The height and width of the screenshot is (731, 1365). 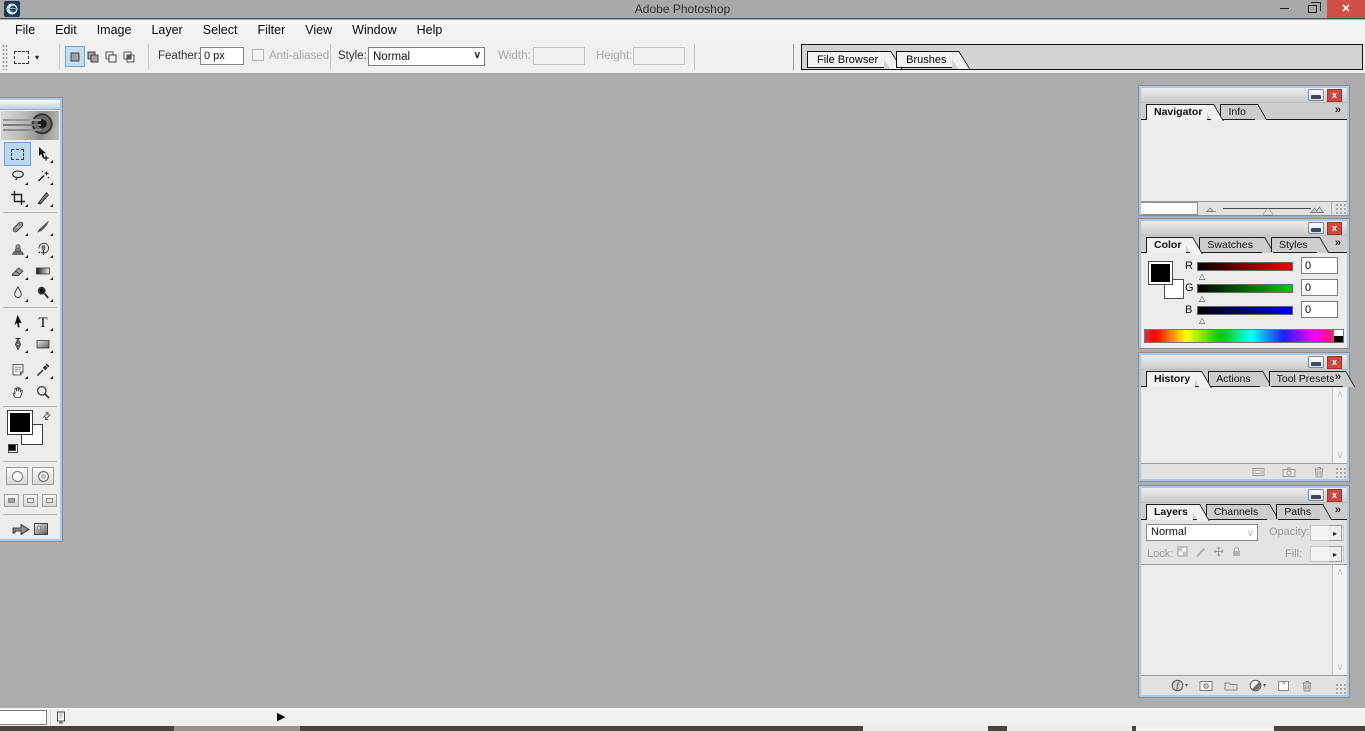 What do you see at coordinates (17, 154) in the screenshot?
I see `rectangular-marquee-tool` at bounding box center [17, 154].